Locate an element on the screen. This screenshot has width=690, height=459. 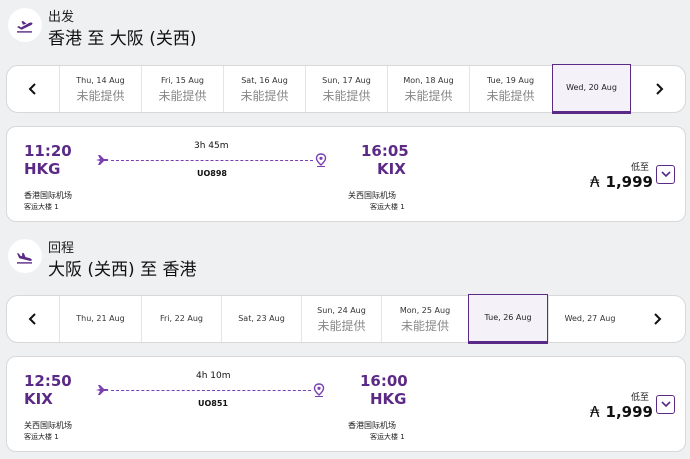
departure-airport: 关西国际机场 is located at coordinates (48, 425).